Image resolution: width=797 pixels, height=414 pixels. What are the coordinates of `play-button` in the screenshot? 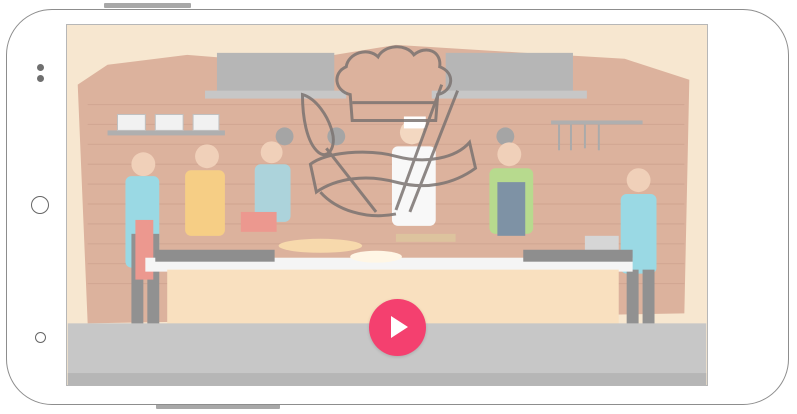 It's located at (397, 327).